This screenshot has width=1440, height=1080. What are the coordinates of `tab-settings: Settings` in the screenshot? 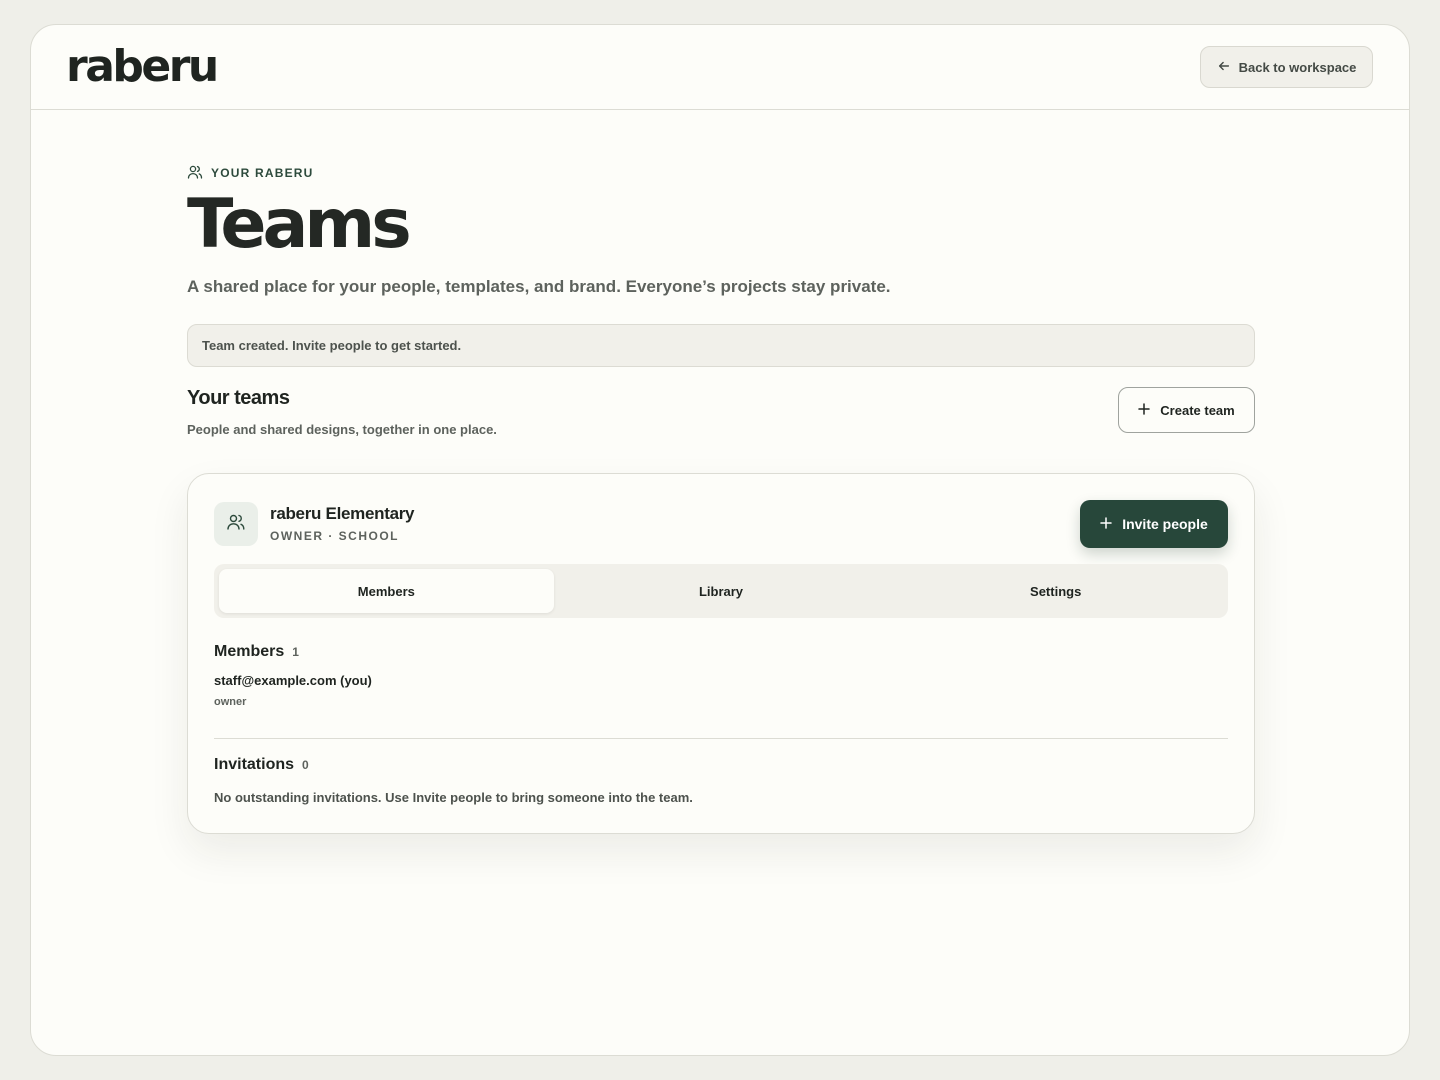 It's located at (1055, 591).